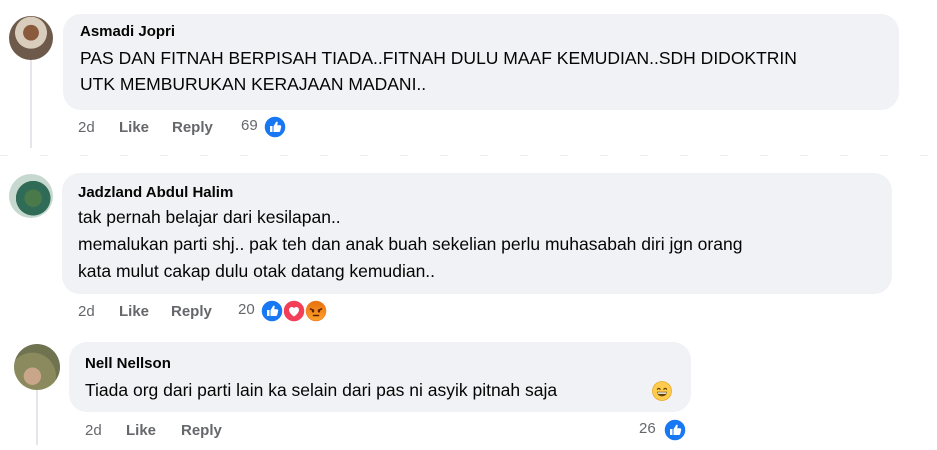 This screenshot has height=450, width=937. I want to click on divider, so click(468, 155).